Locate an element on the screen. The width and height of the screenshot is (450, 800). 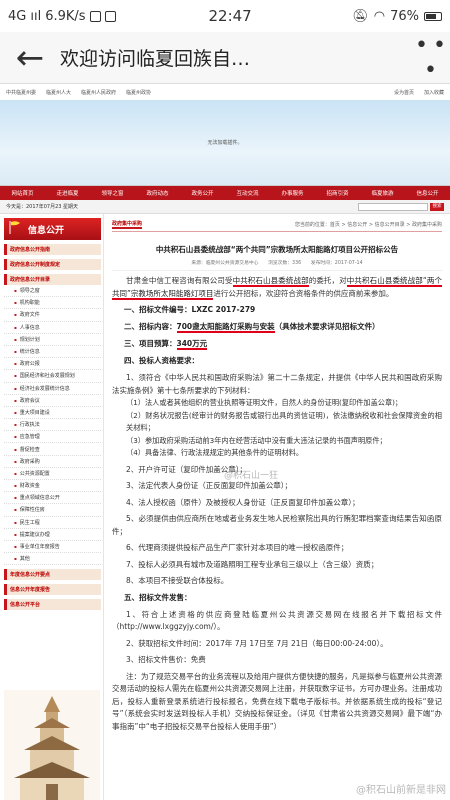
sidebar-item: 国民经济和社会发展规划 is located at coordinates (52, 376).